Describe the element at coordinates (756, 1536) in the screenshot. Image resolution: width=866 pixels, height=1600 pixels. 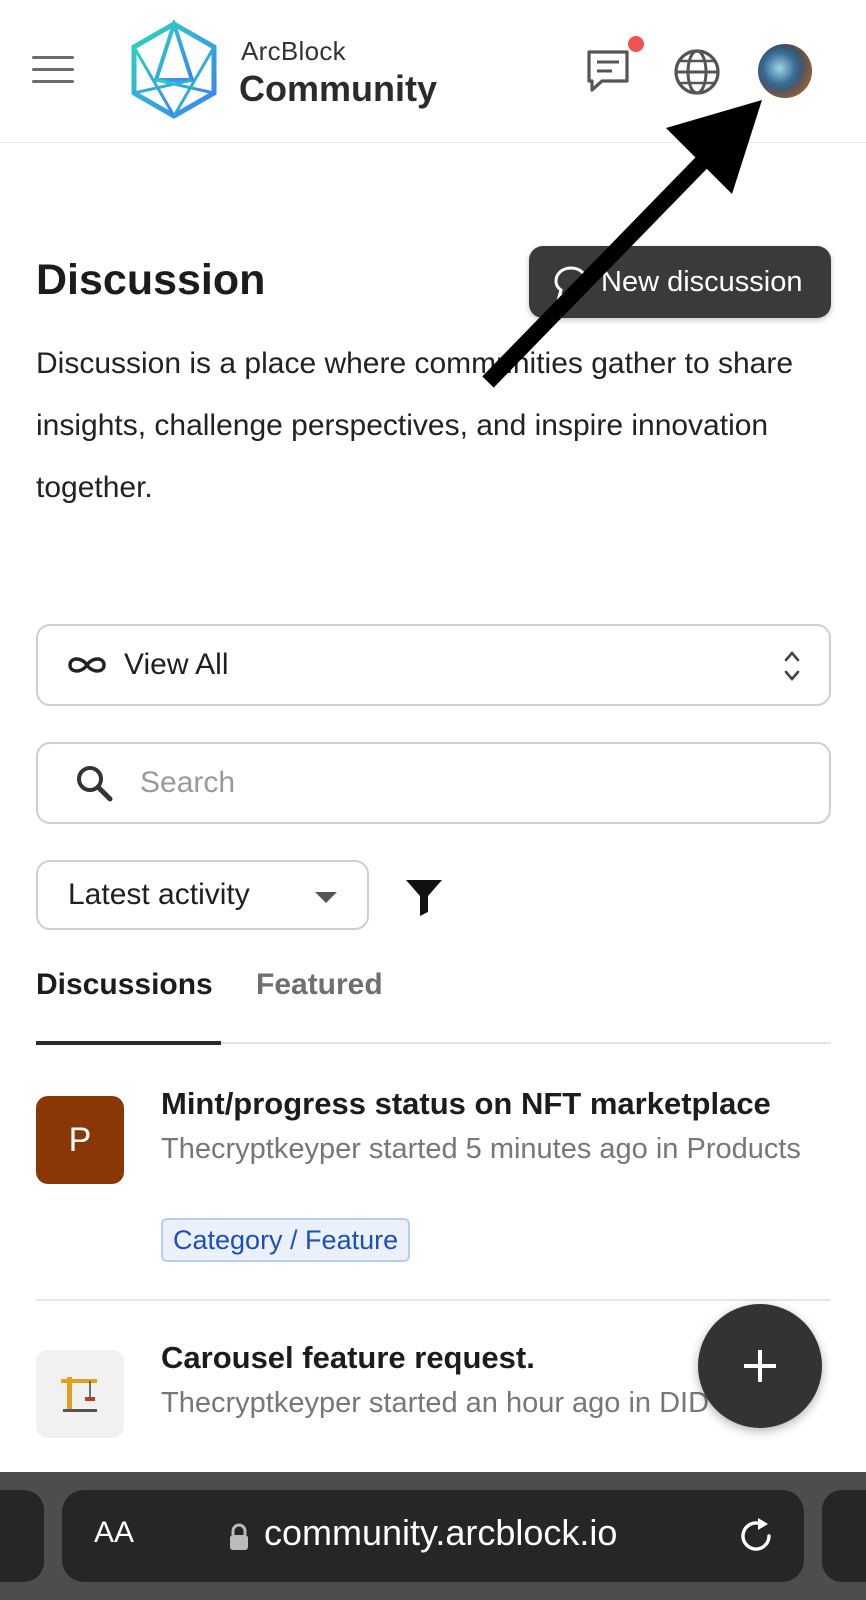
I see `reload-icon` at that location.